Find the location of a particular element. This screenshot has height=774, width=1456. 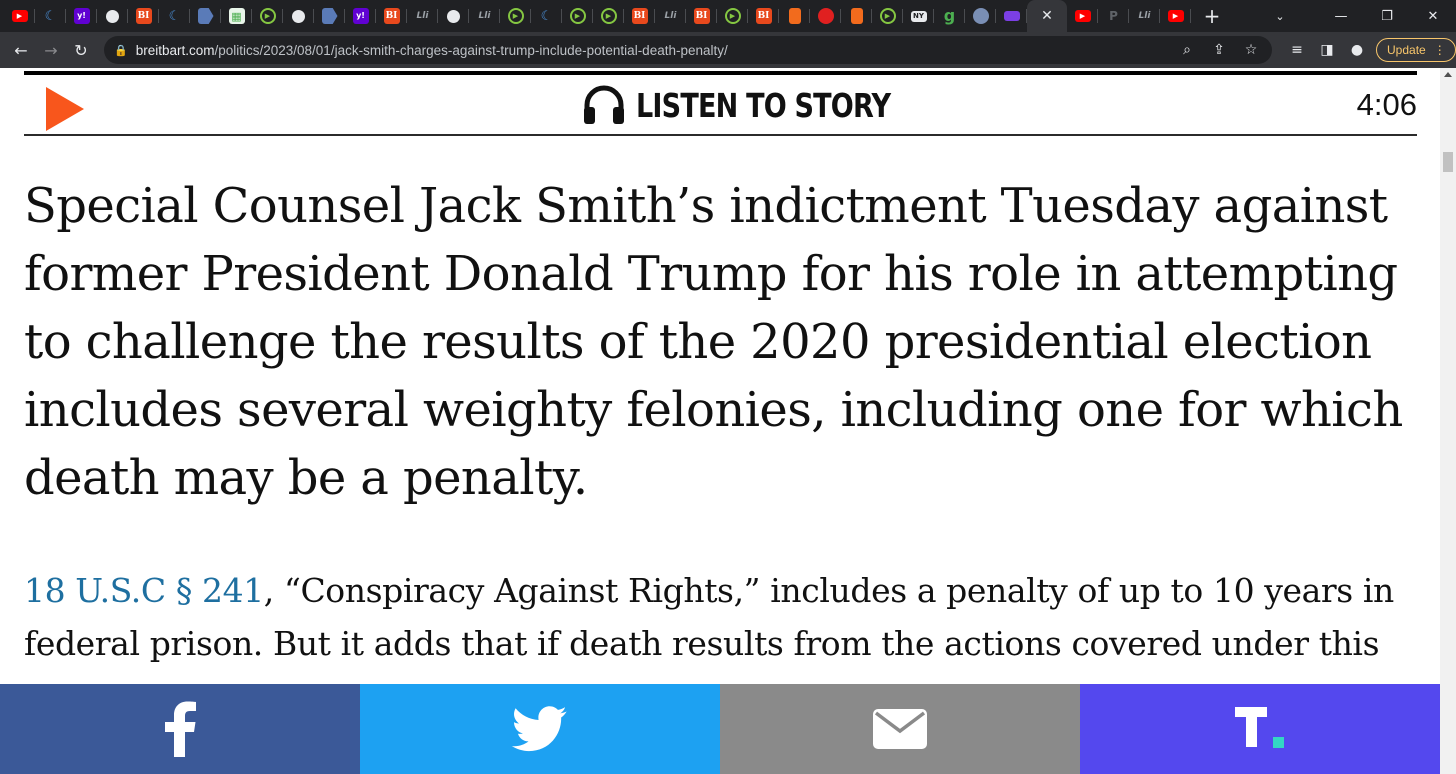

side-panel-icon: ◨ is located at coordinates (1327, 50).